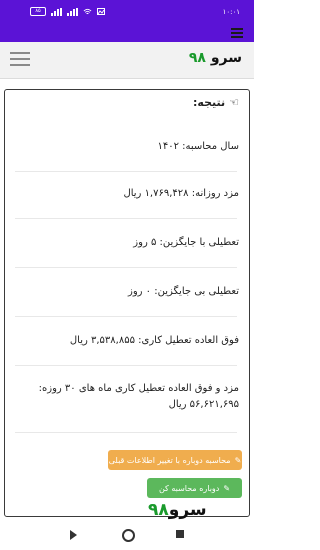 This screenshot has height=550, width=320. What do you see at coordinates (158, 510) in the screenshot?
I see `watermark-number: ۹۸` at bounding box center [158, 510].